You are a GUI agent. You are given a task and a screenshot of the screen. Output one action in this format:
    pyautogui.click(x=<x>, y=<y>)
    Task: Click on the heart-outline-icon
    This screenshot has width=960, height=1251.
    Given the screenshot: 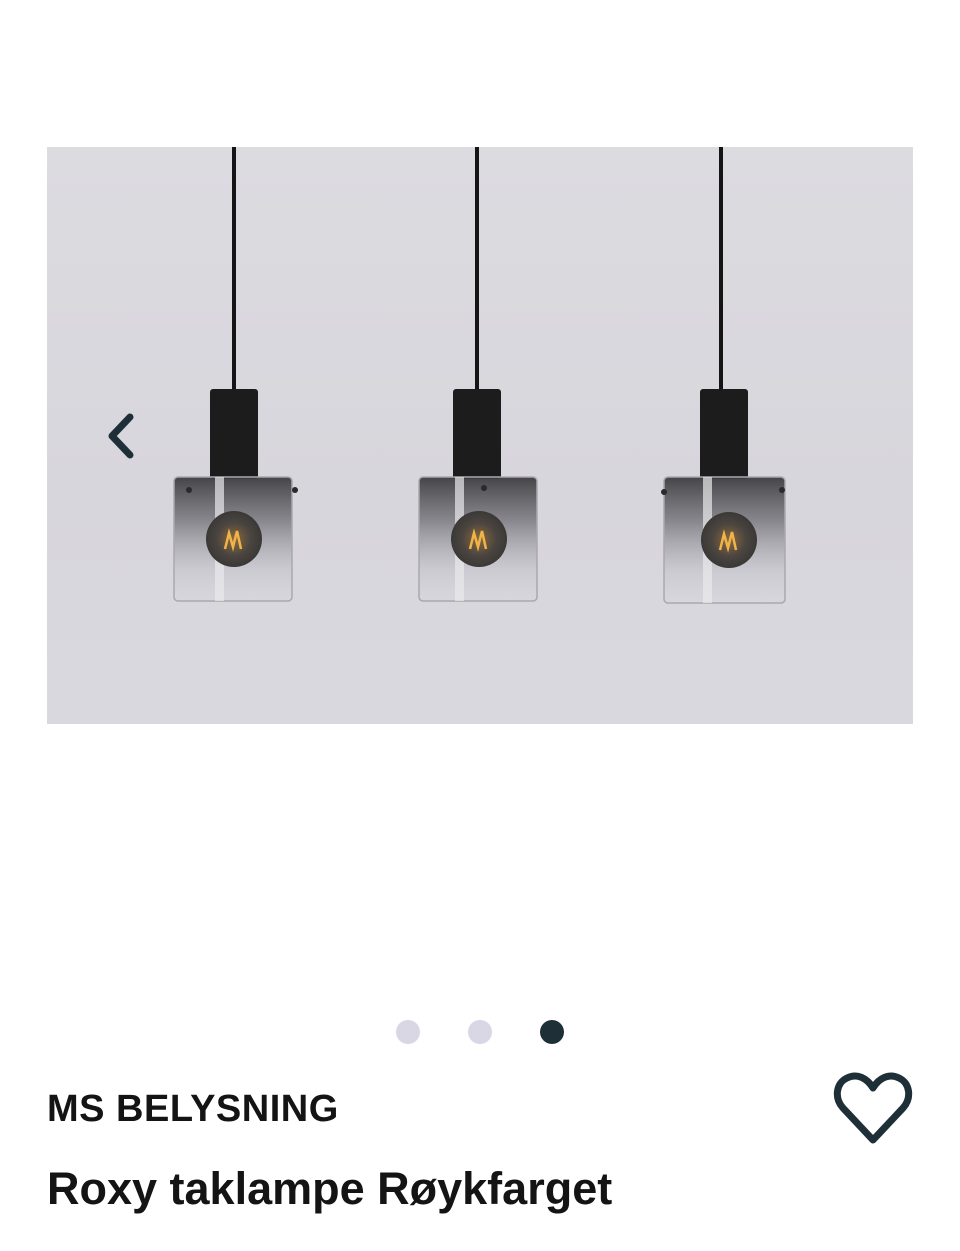 What is the action you would take?
    pyautogui.click(x=873, y=1108)
    